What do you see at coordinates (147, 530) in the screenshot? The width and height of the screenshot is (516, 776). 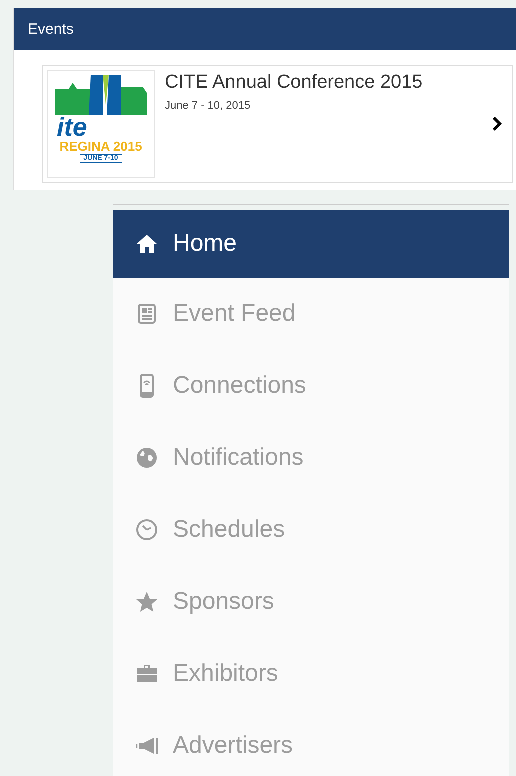 I see `clock-icon` at bounding box center [147, 530].